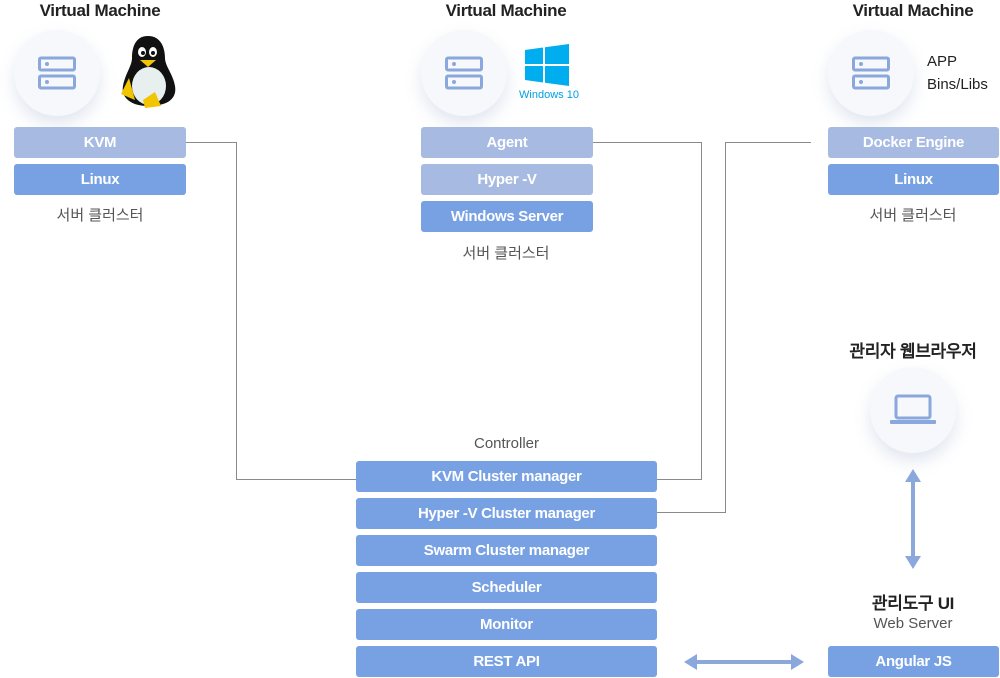 Image resolution: width=1000 pixels, height=678 pixels. What do you see at coordinates (100, 179) in the screenshot?
I see `vm-left-layer-linux: Linux` at bounding box center [100, 179].